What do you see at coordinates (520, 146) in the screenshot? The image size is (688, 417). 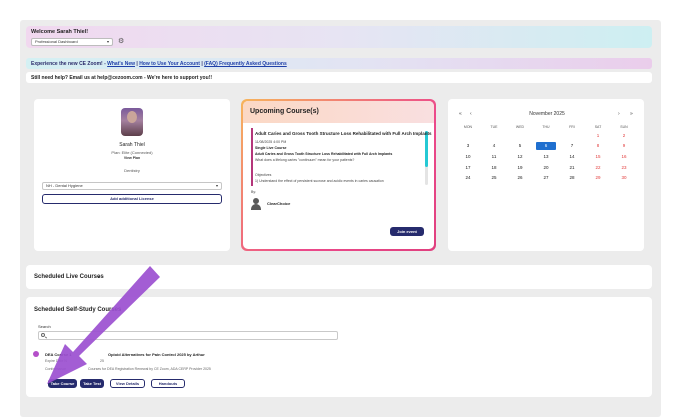 I see `calendar-day: 5` at bounding box center [520, 146].